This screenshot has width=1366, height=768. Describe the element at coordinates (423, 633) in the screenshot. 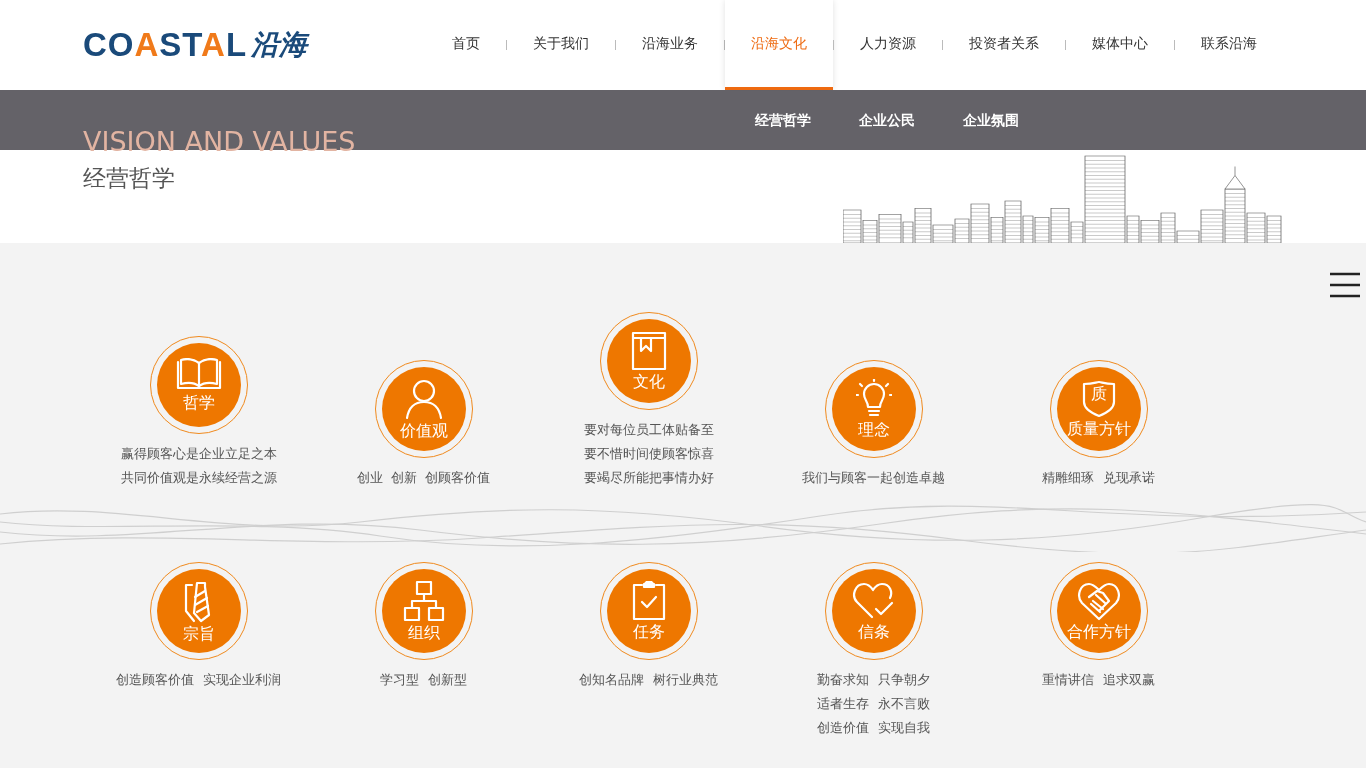

I see `value-title: 组织` at that location.